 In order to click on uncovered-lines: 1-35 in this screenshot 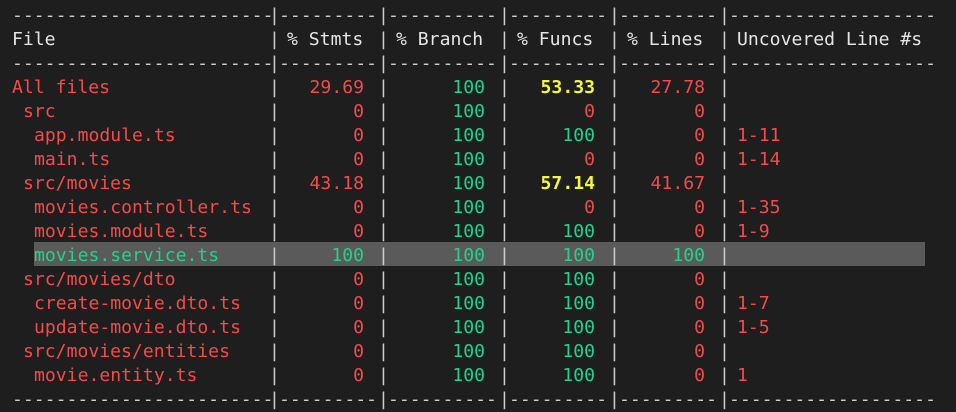, I will do `click(759, 207)`.